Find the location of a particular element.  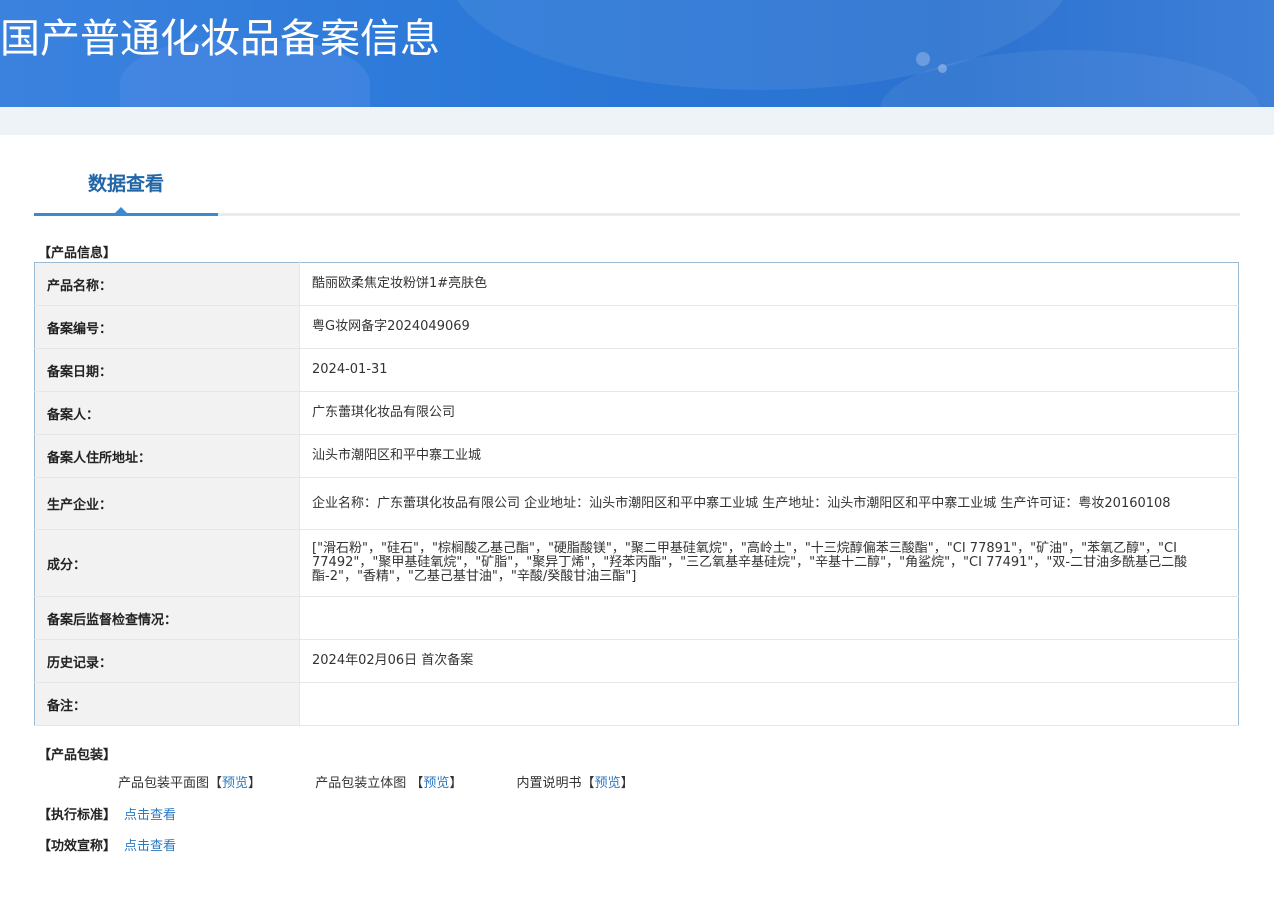

table-row: 备案人： 广东蕾琪化妆品有限公司 is located at coordinates (636, 413).